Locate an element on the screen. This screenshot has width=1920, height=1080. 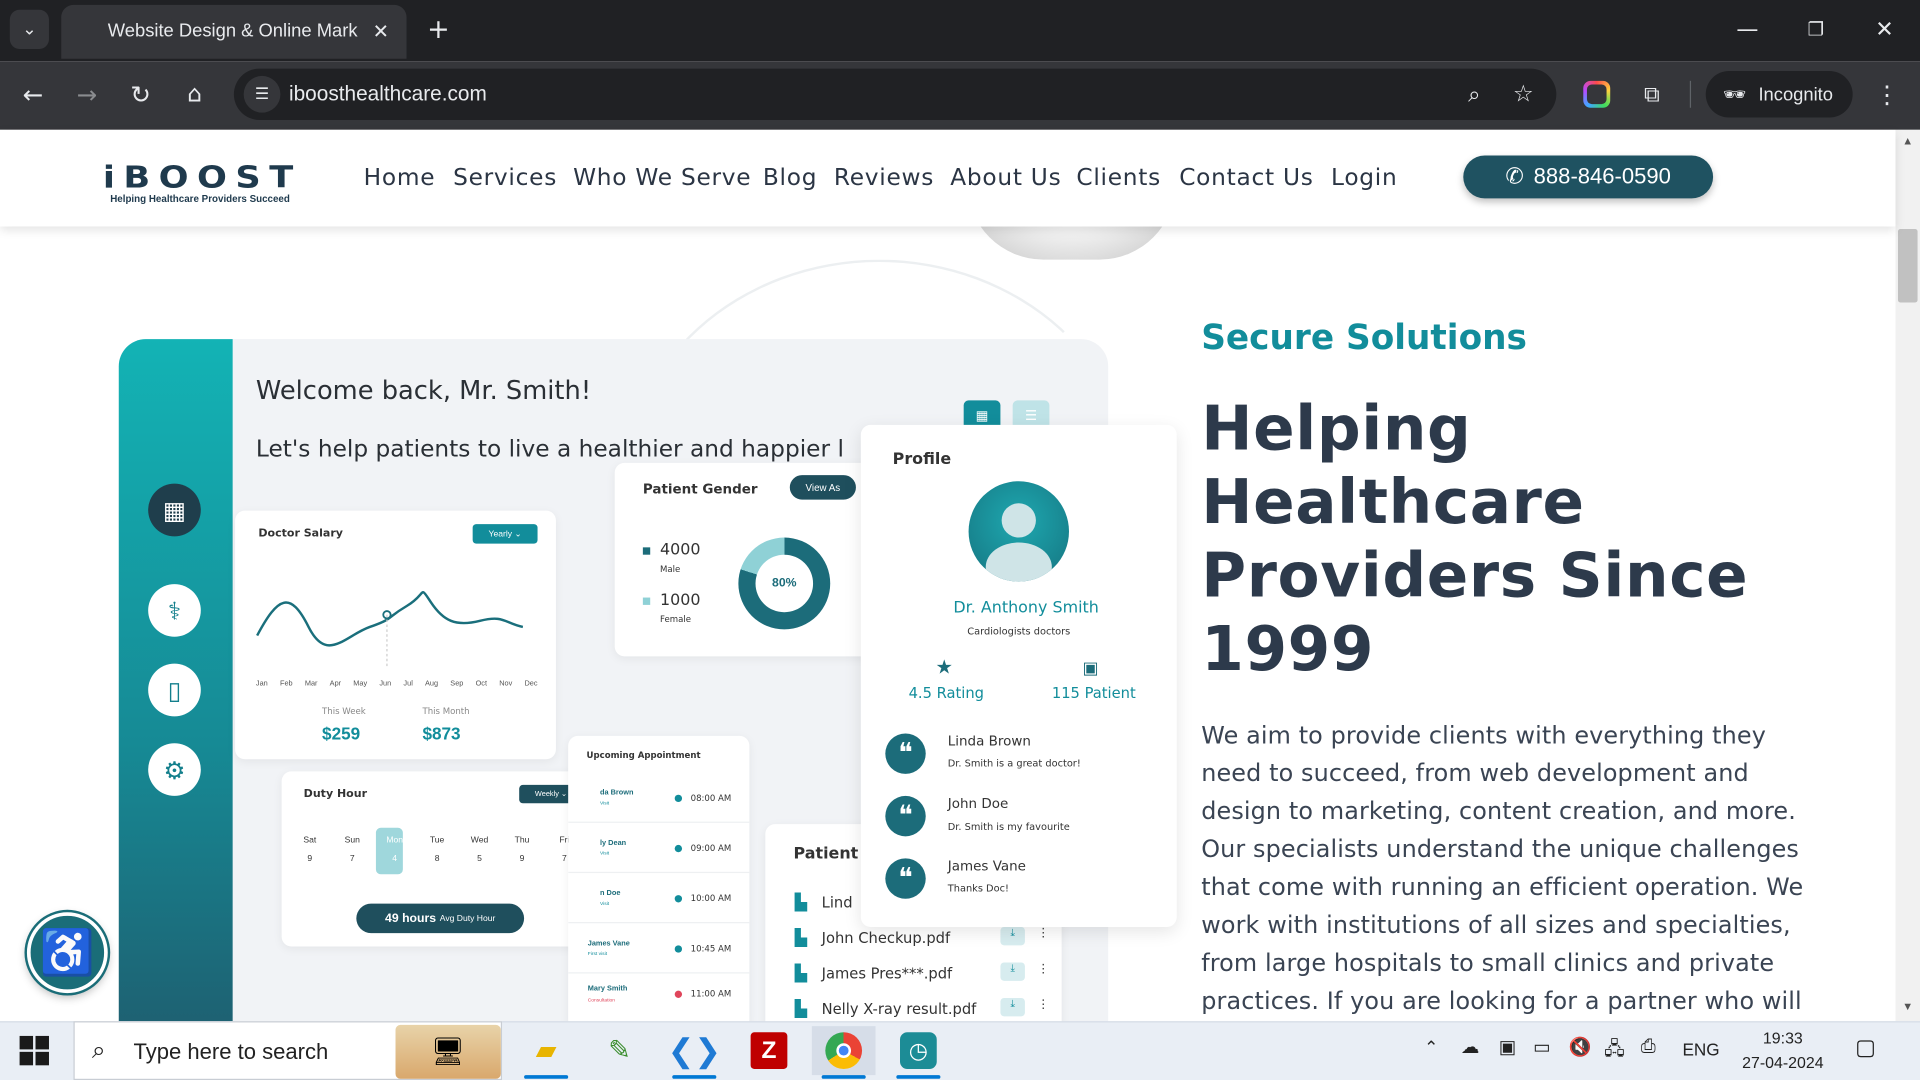
url-text: iboosthealthcare.com is located at coordinates (387, 94).